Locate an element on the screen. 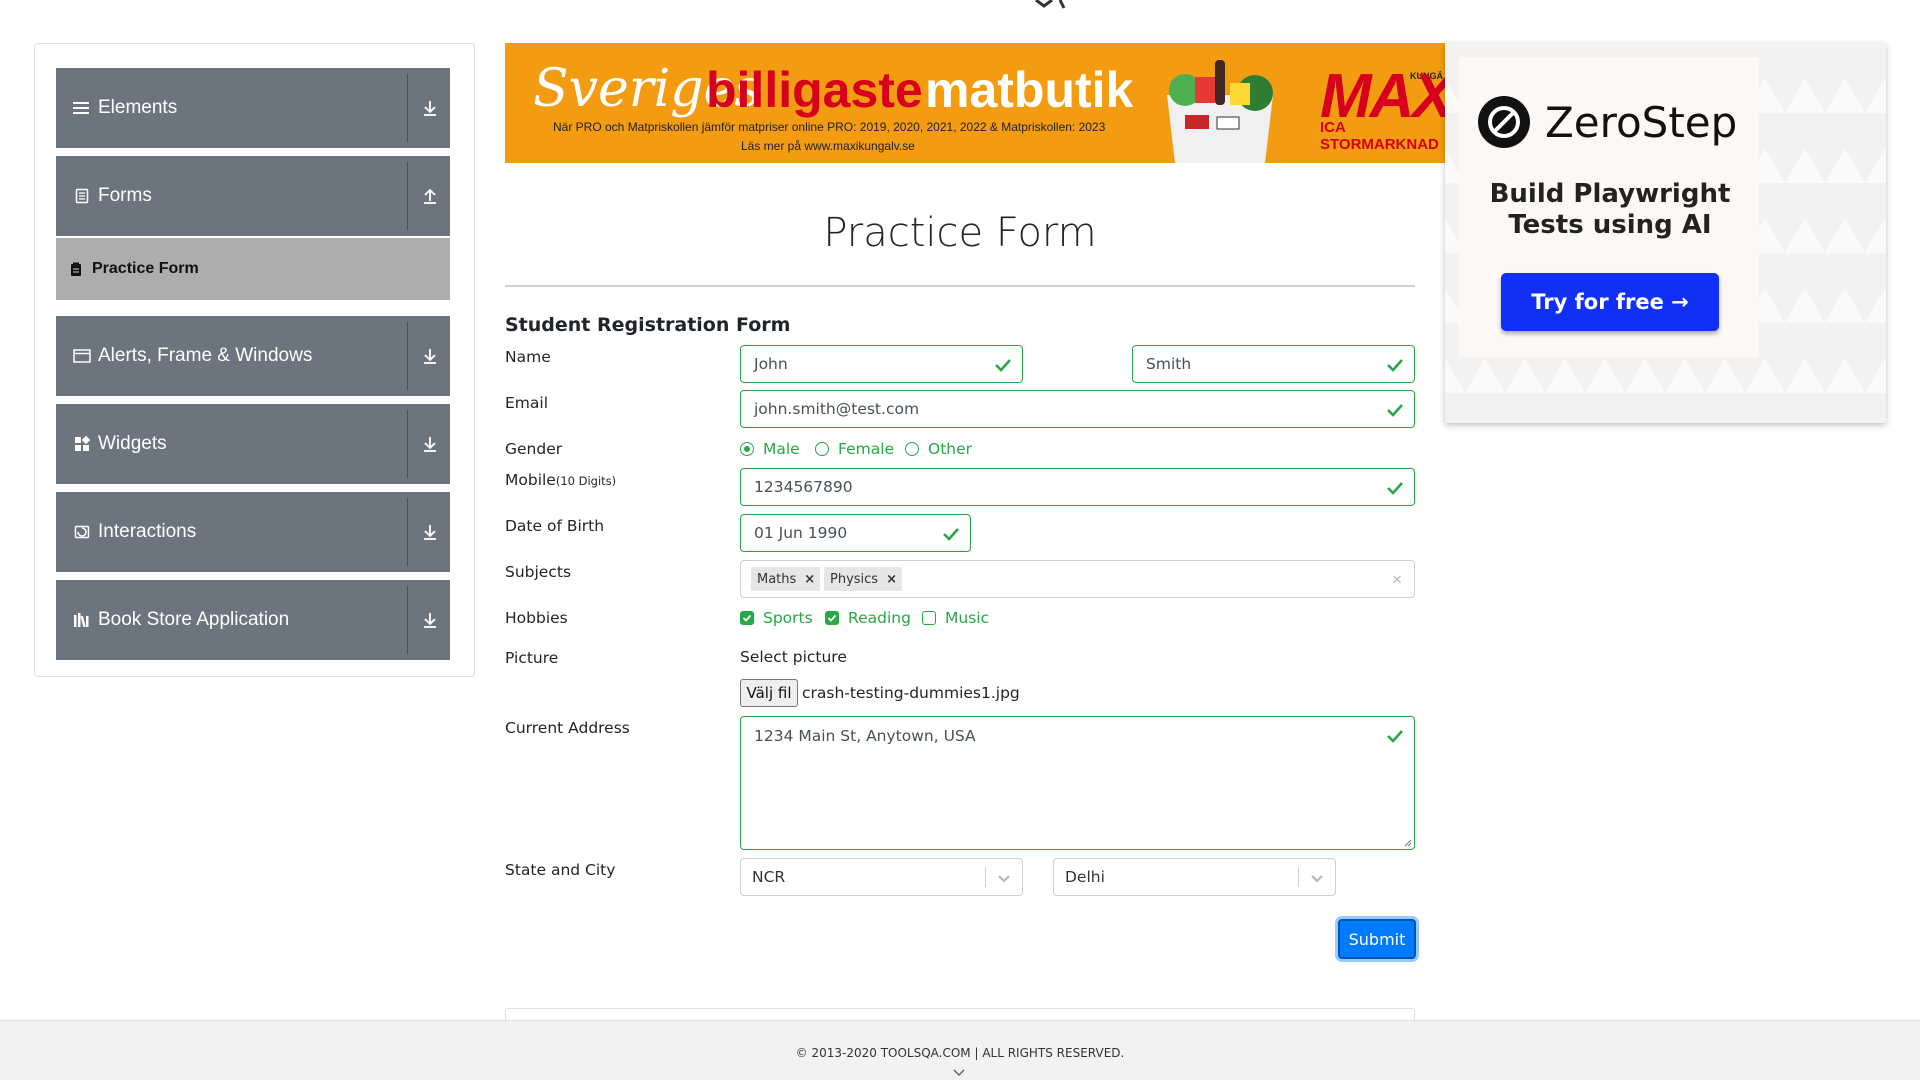  upload-icon is located at coordinates (430, 196).